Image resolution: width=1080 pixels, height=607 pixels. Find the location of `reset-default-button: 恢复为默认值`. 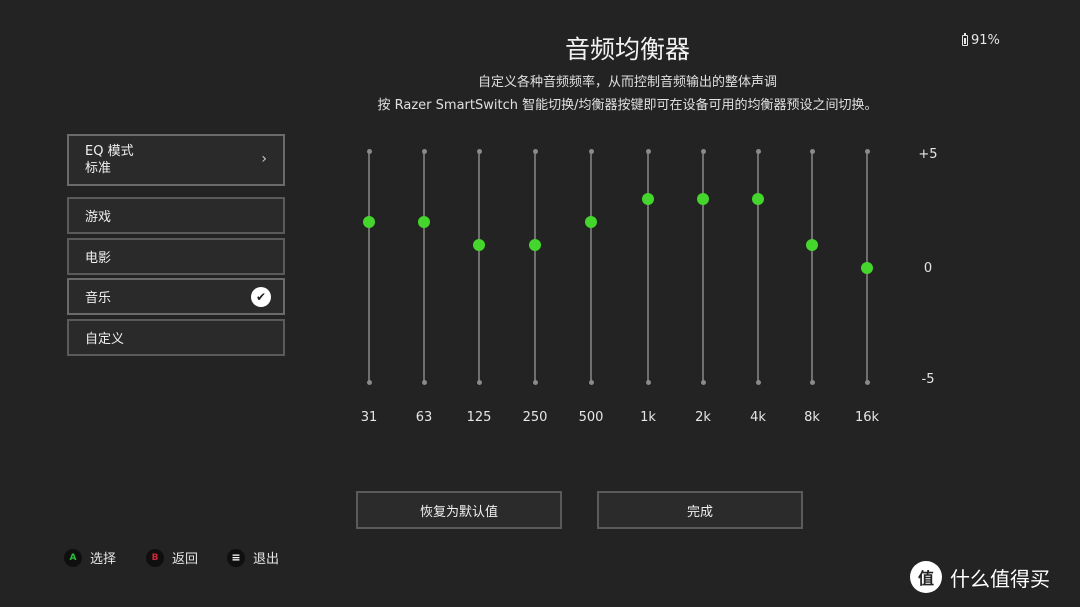

reset-default-button: 恢复为默认值 is located at coordinates (459, 510).